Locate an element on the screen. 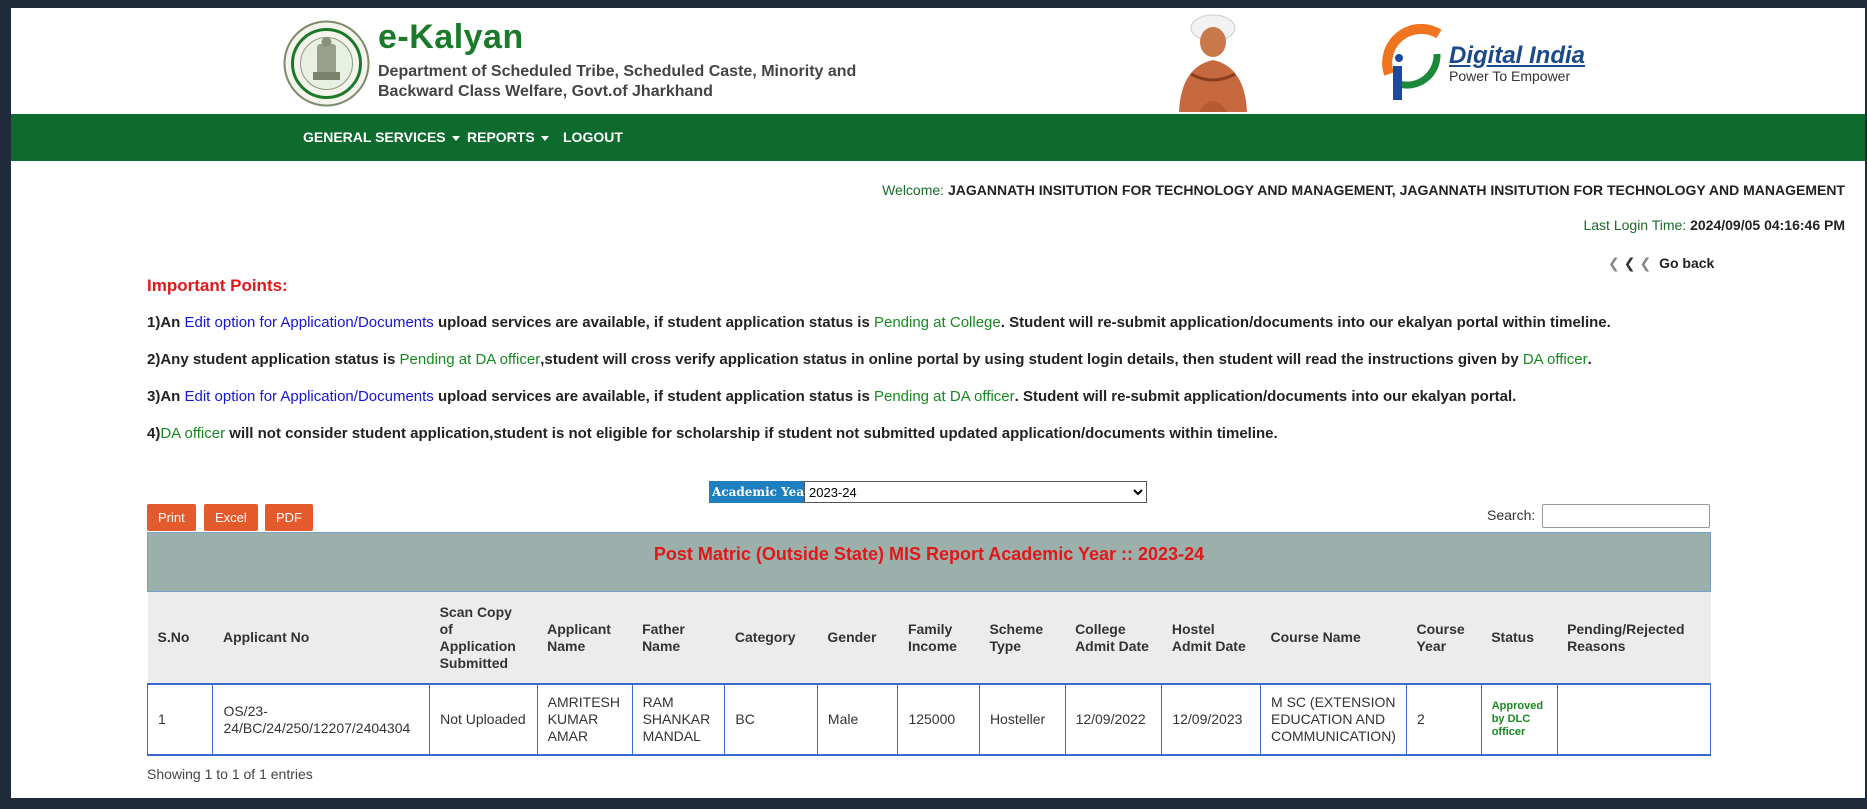  print-button: Print is located at coordinates (171, 517).